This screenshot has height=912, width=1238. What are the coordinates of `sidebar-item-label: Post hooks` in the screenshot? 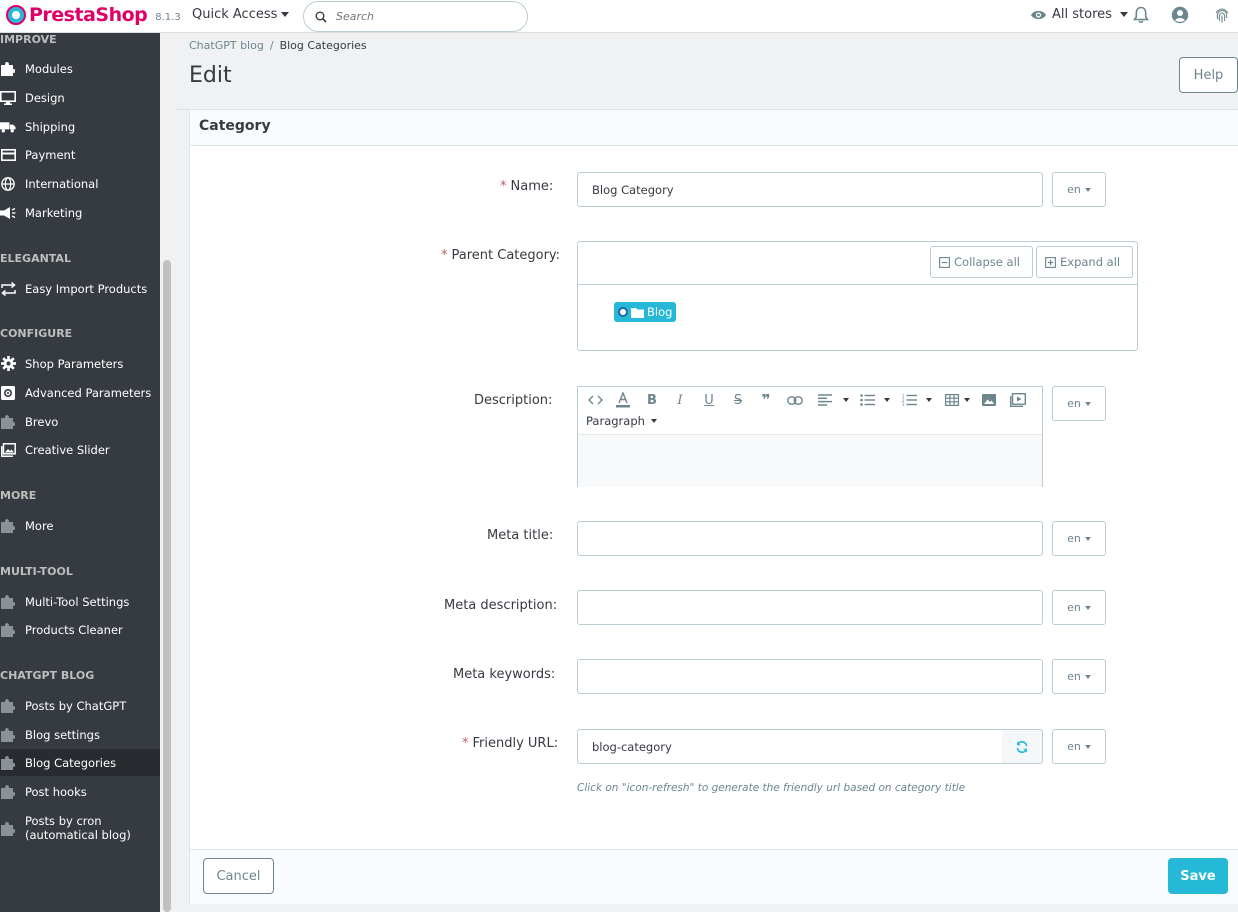 It's located at (56, 791).